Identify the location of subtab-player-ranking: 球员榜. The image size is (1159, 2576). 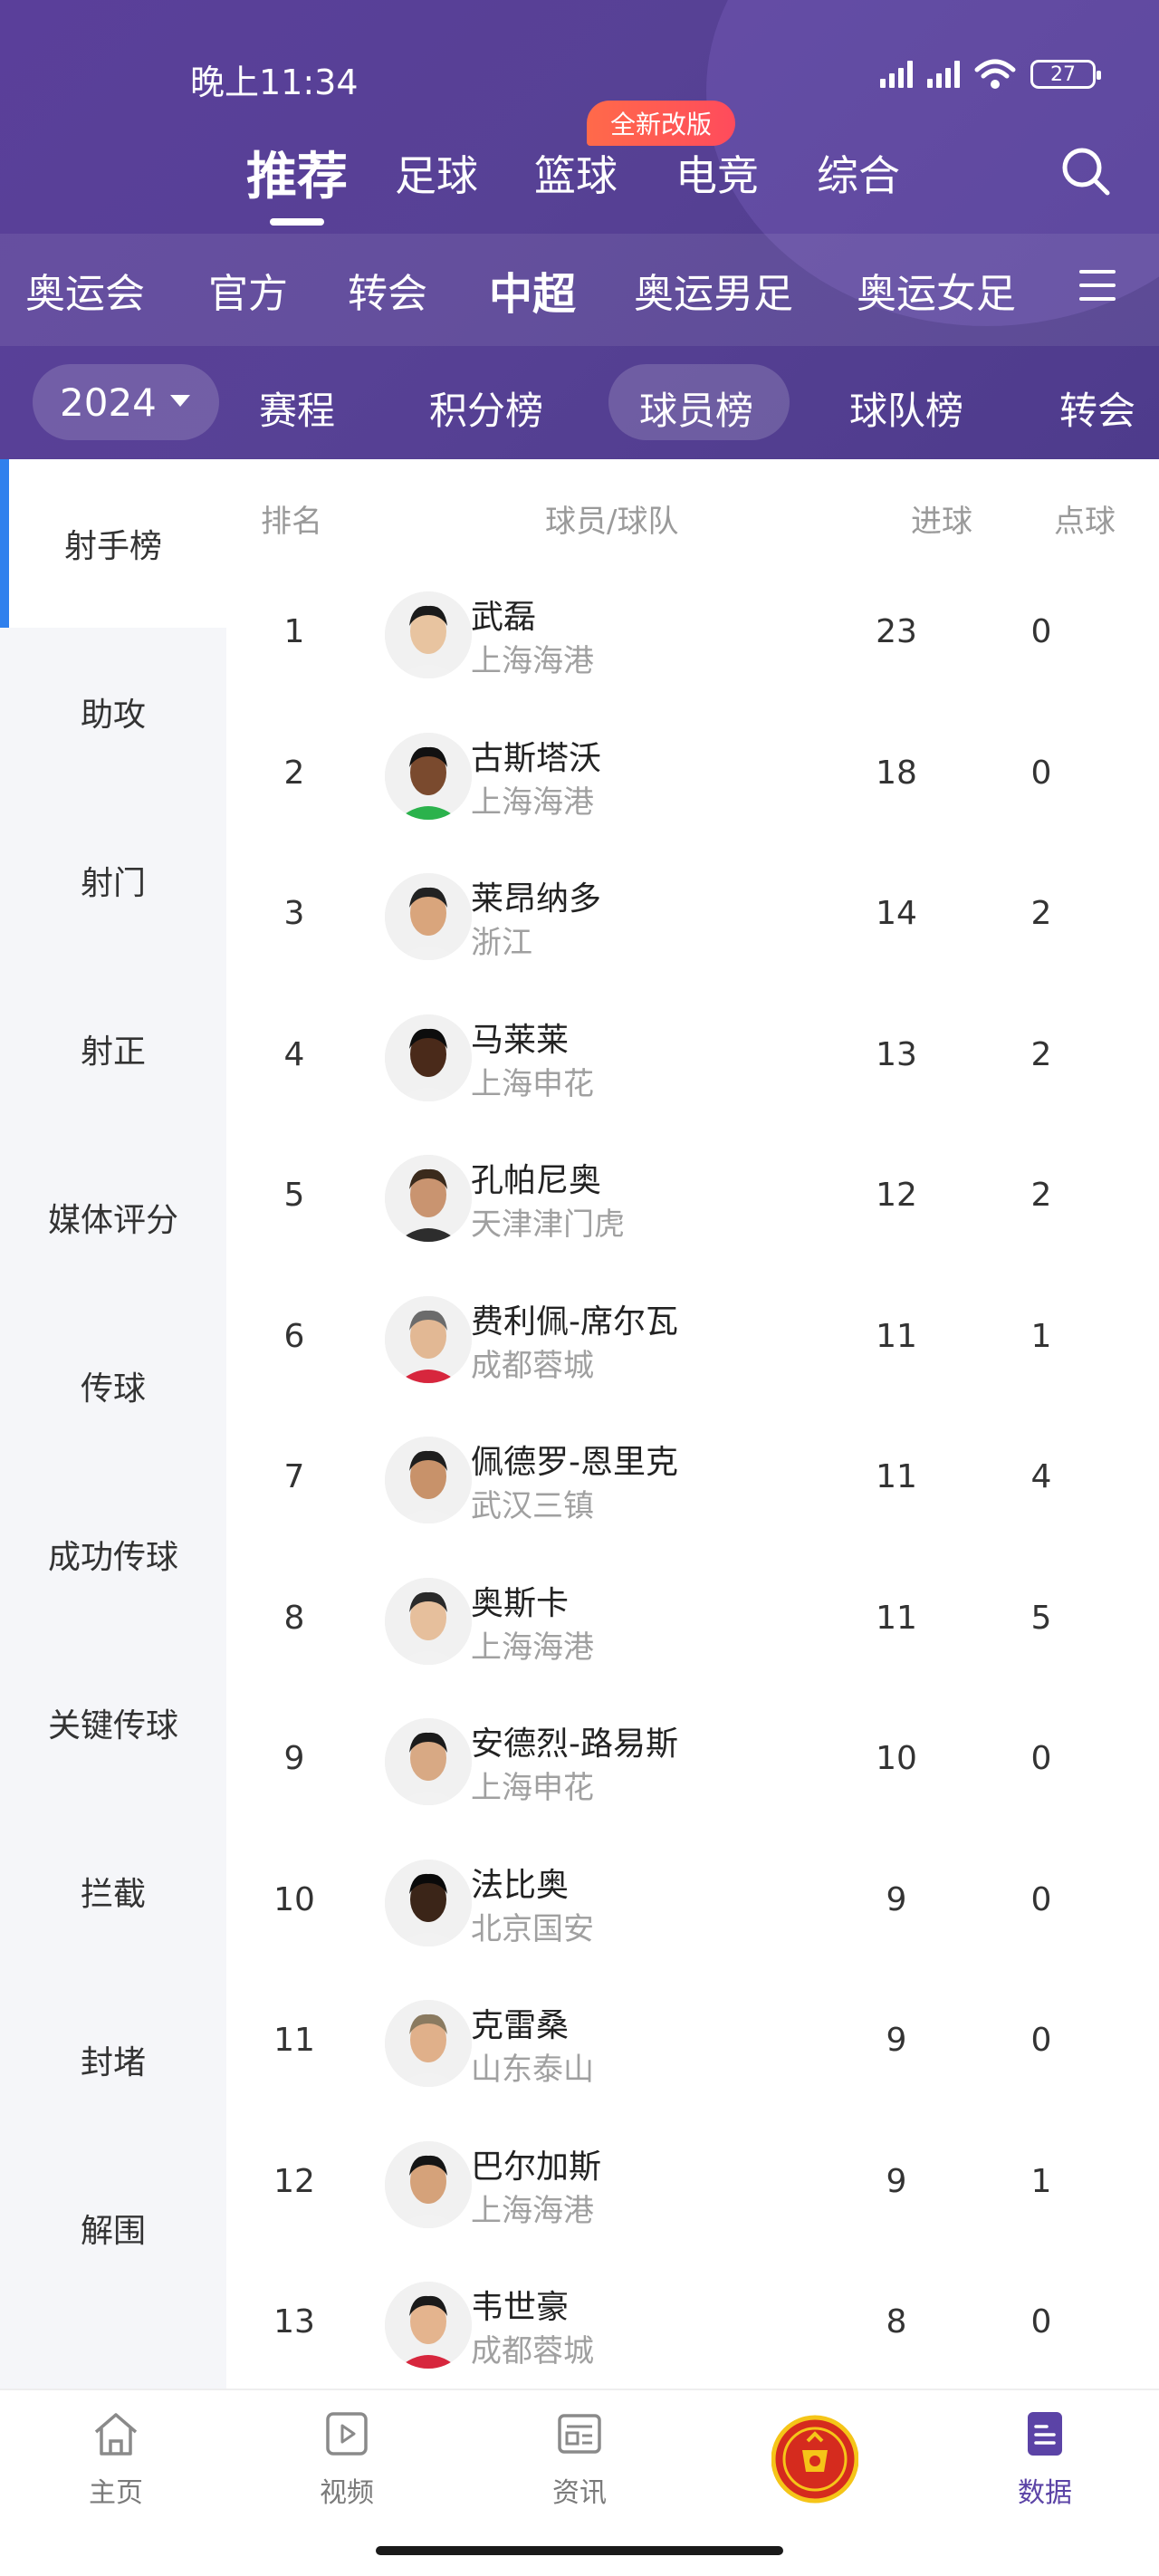
(696, 408).